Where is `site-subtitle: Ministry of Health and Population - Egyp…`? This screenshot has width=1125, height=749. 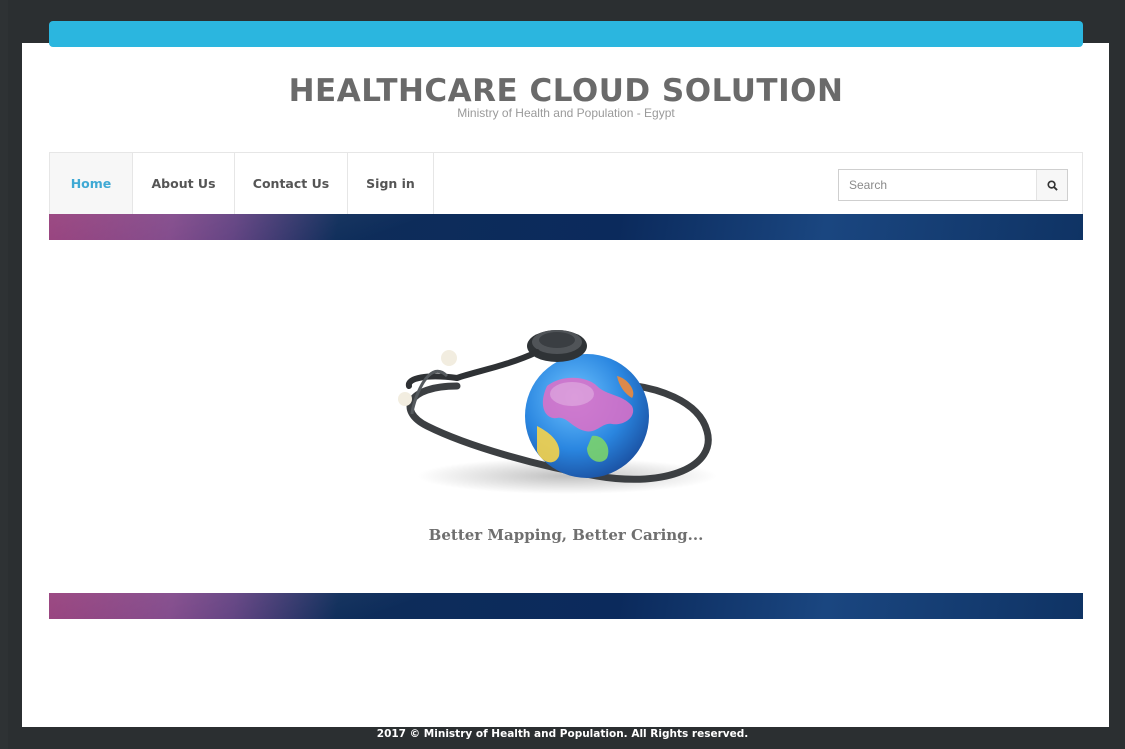
site-subtitle: Ministry of Health and Population - Egyp… is located at coordinates (566, 113).